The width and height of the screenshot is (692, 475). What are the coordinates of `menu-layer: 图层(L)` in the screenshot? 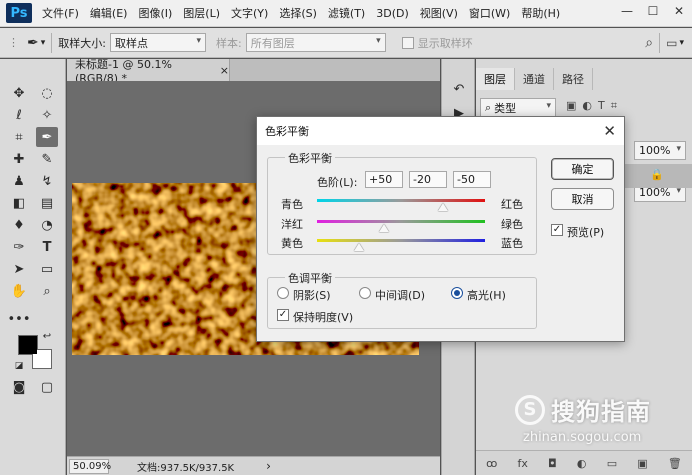 It's located at (201, 13).